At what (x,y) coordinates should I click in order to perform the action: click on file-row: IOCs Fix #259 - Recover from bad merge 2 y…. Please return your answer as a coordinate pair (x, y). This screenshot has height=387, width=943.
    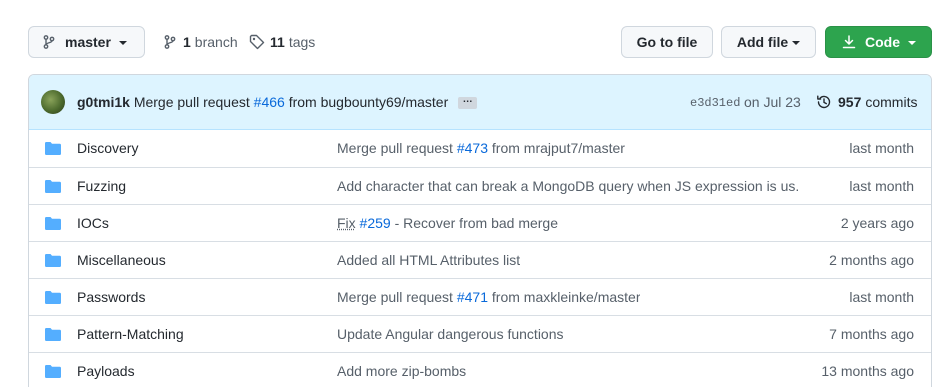
    Looking at the image, I should click on (480, 222).